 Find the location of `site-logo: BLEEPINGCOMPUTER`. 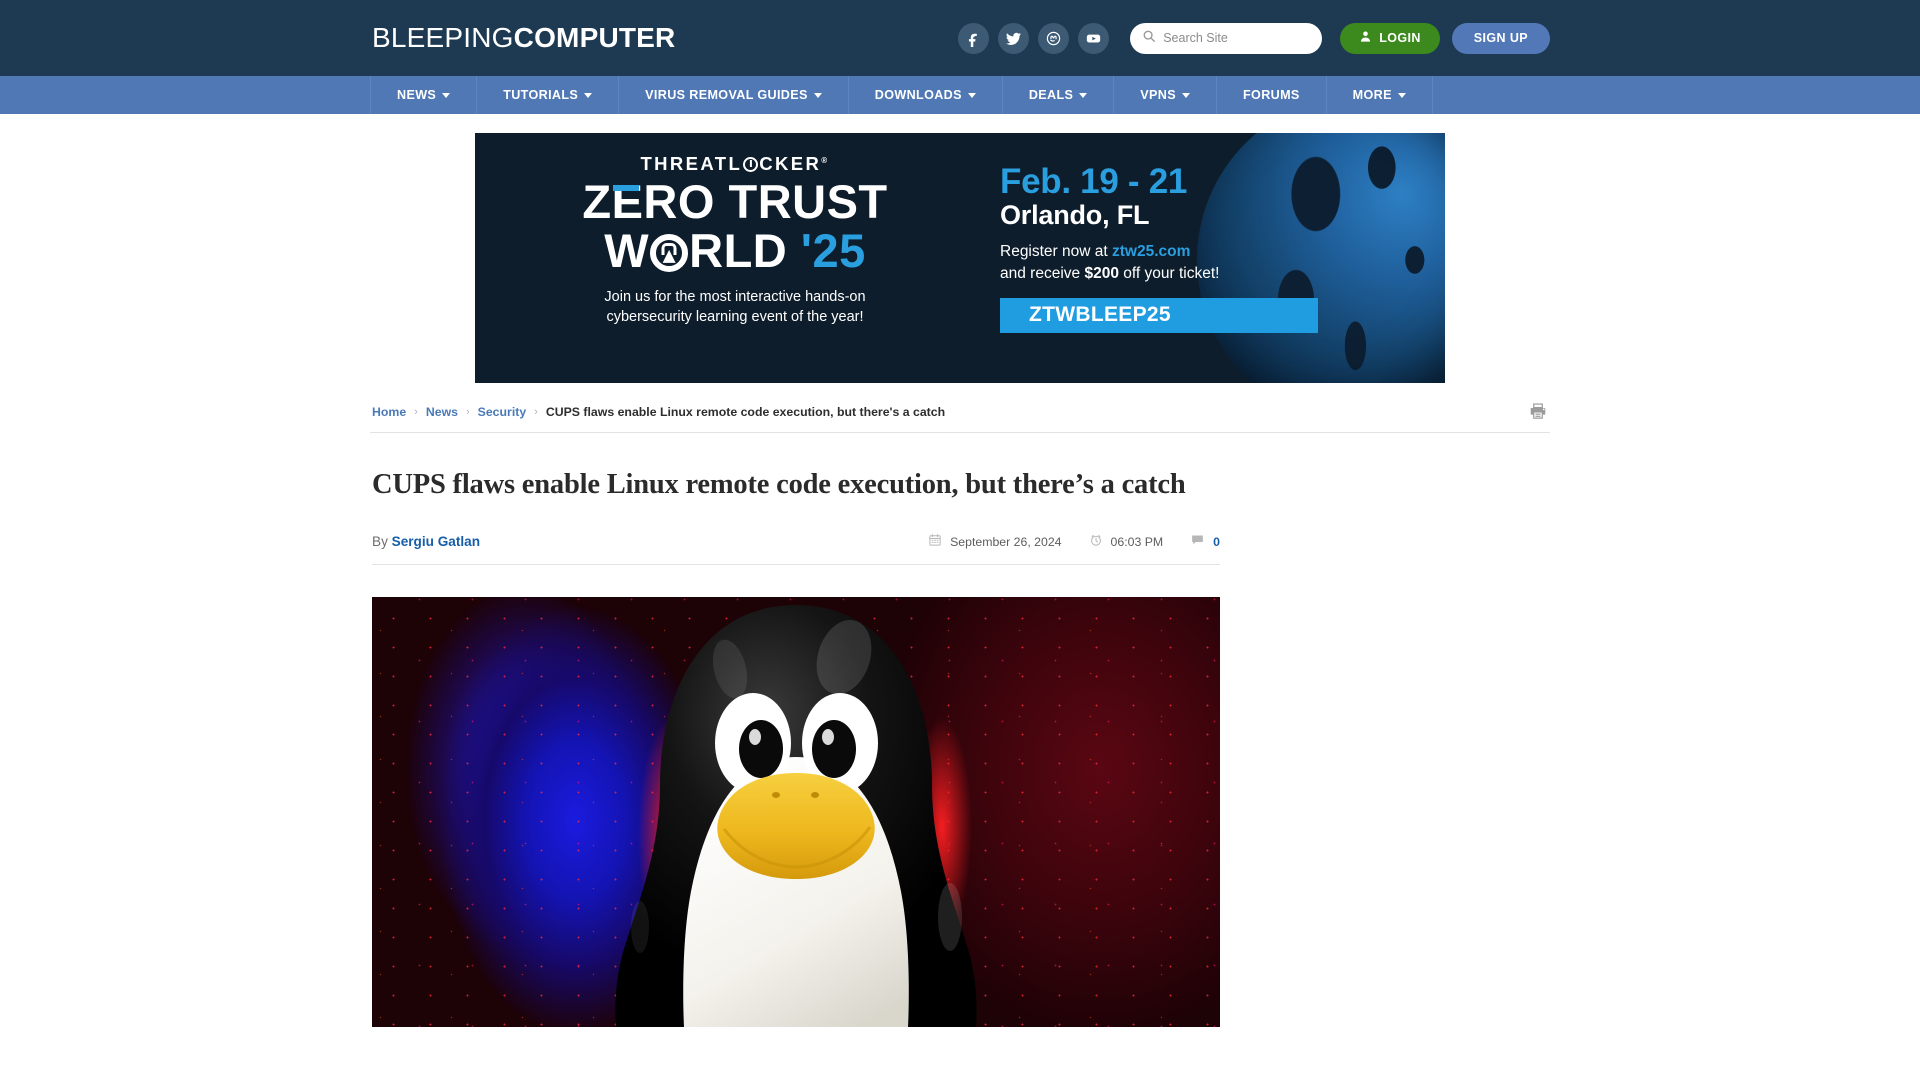

site-logo: BLEEPINGCOMPUTER is located at coordinates (523, 38).